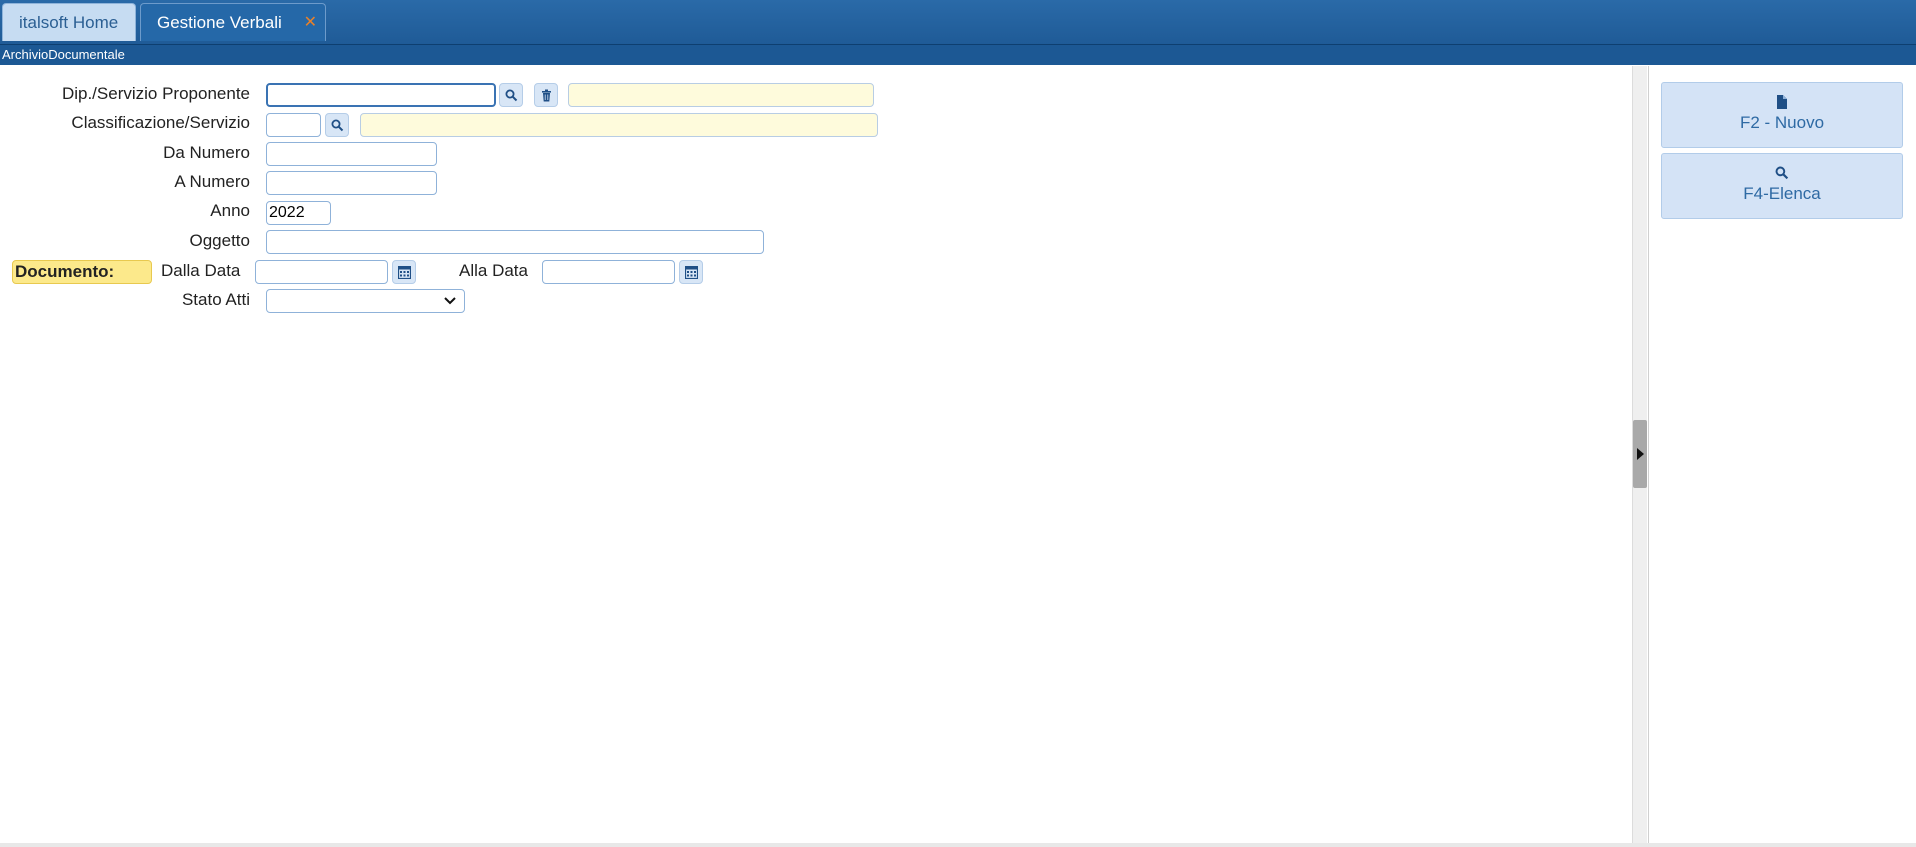 This screenshot has height=847, width=1916. What do you see at coordinates (82, 272) in the screenshot?
I see `documento-label: Documento:` at bounding box center [82, 272].